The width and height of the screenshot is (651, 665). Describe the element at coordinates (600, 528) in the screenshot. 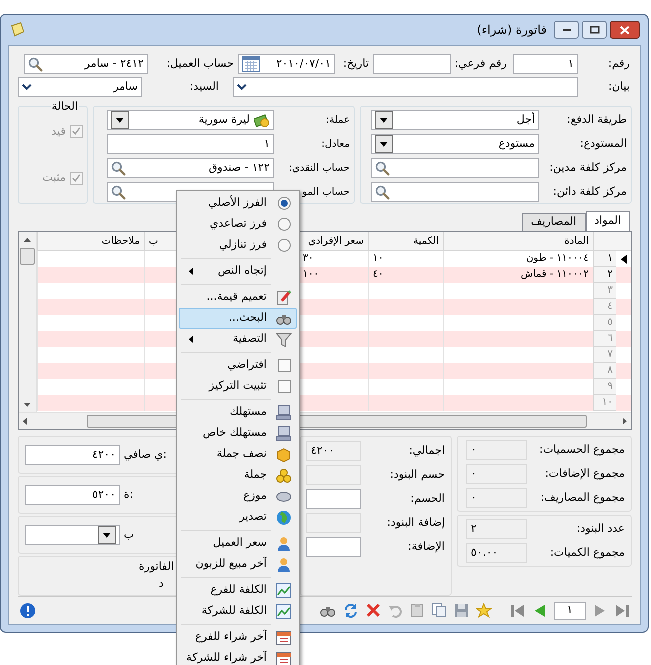

I see `field-label: عدد البنود:` at that location.